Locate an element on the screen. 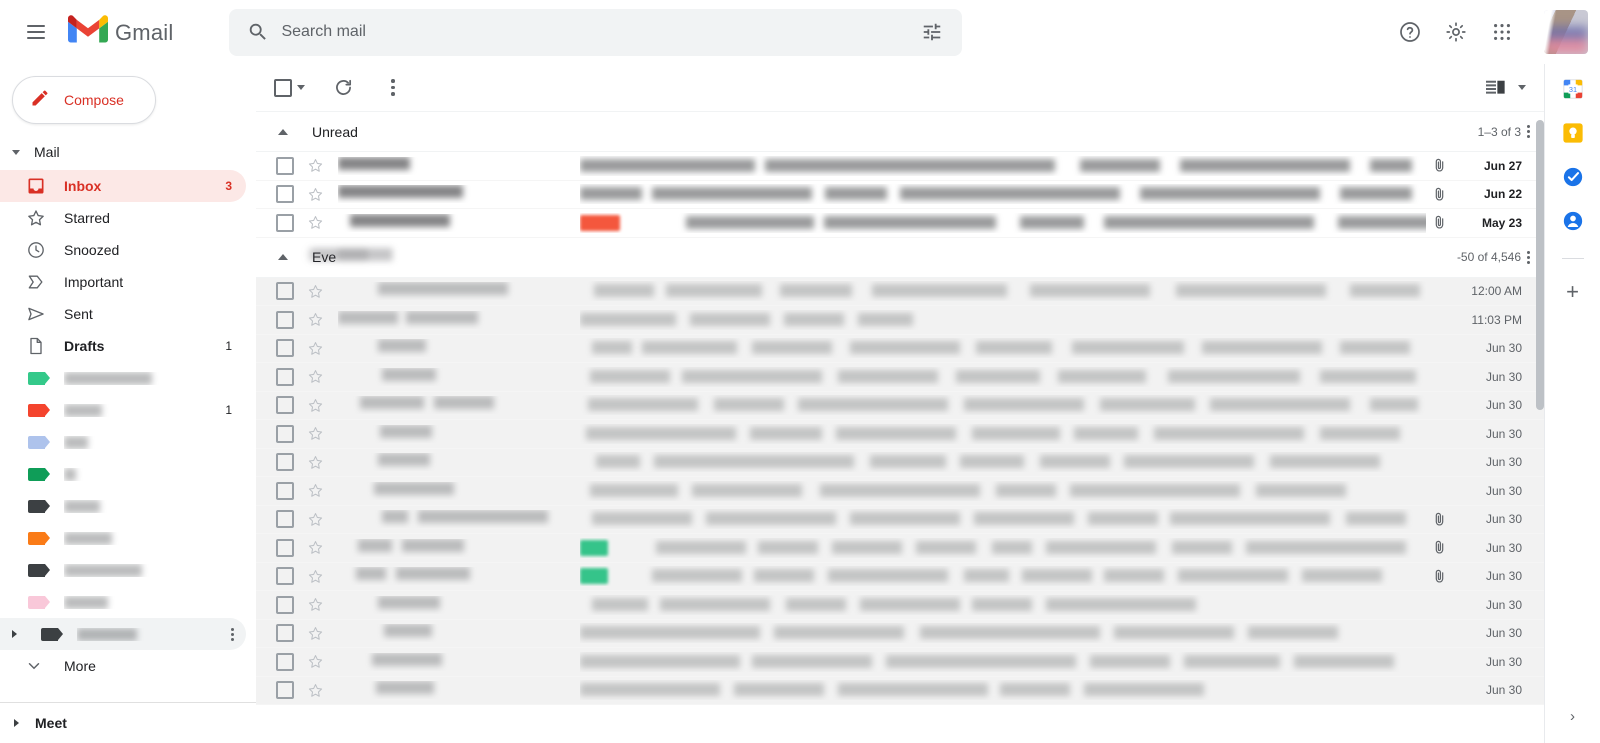  hamburger-menu-icon is located at coordinates (36, 32).